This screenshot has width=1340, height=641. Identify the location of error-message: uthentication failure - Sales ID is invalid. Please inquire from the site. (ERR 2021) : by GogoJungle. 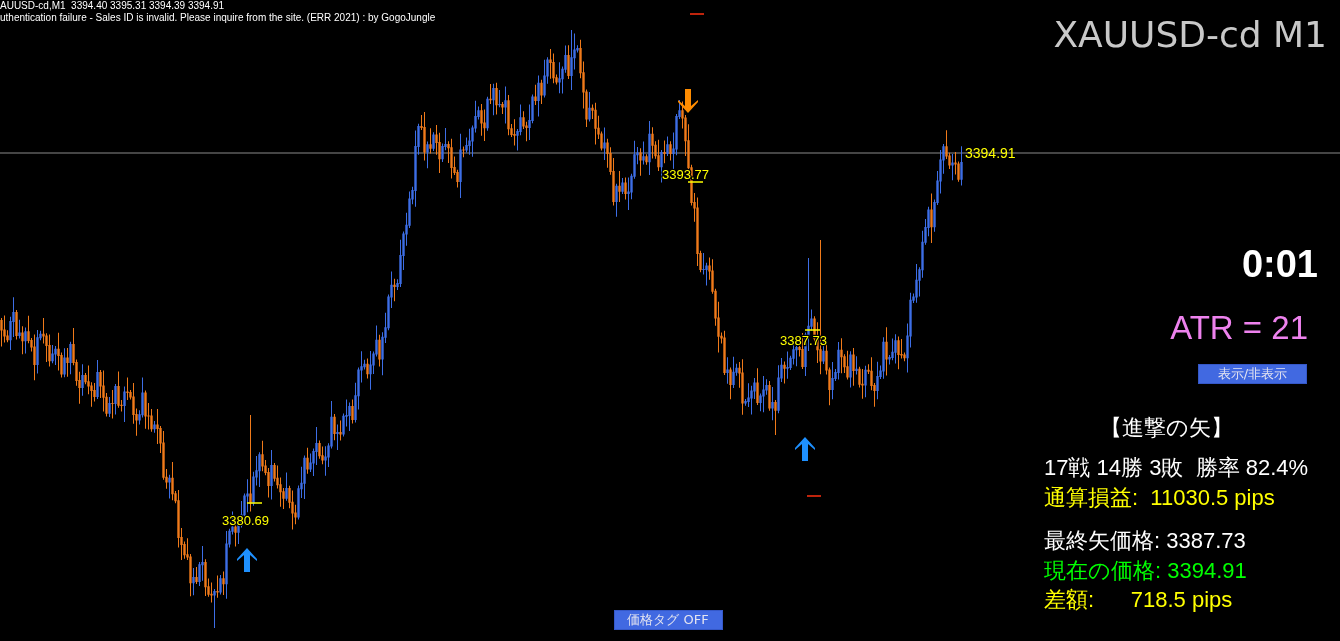
(218, 18).